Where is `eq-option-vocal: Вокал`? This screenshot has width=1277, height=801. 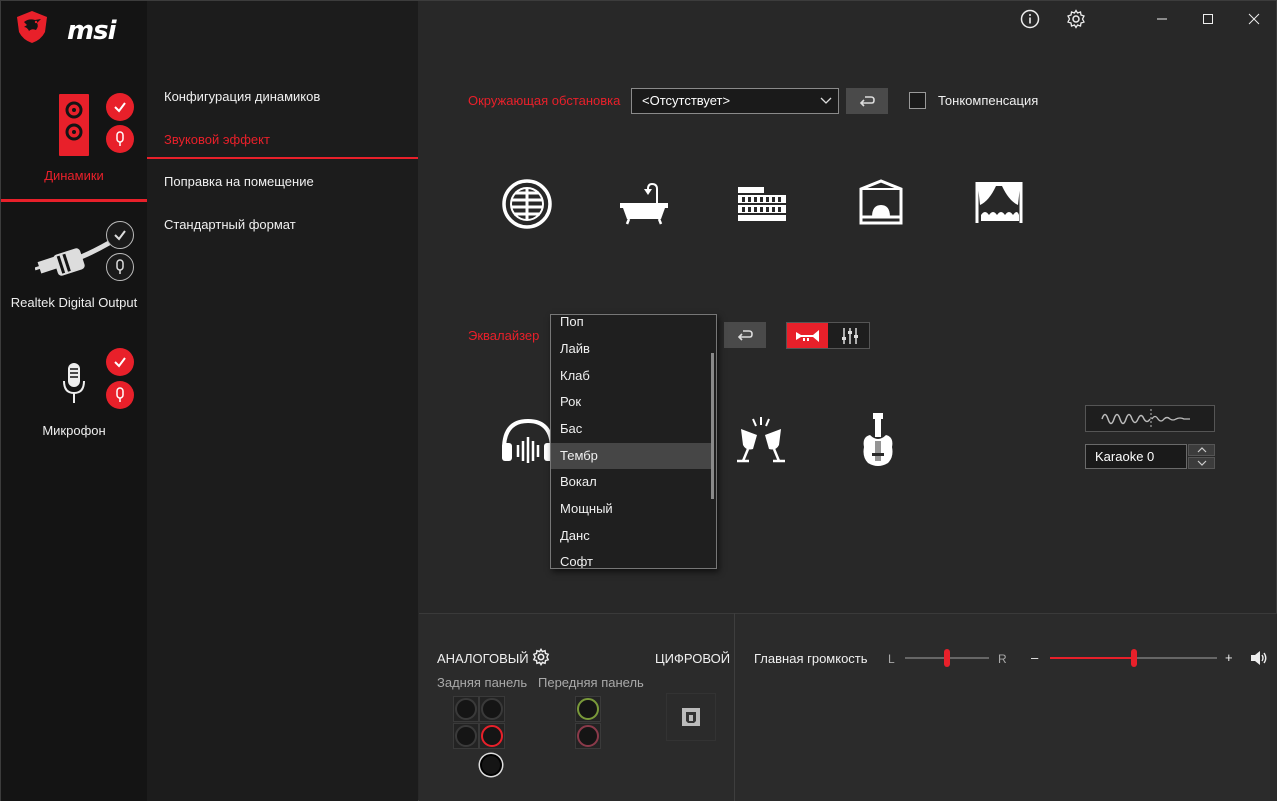 eq-option-vocal: Вокал is located at coordinates (632, 482).